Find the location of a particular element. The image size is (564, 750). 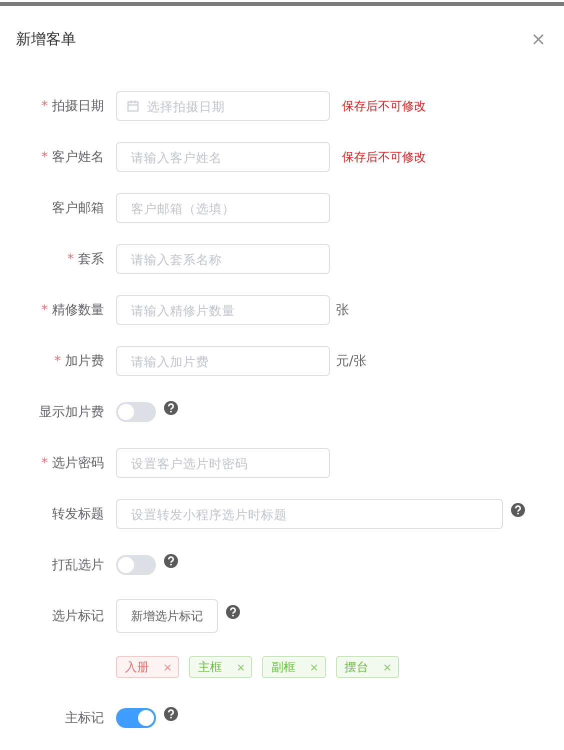

input-field: 设置转发小程序选片时标题 is located at coordinates (309, 514).